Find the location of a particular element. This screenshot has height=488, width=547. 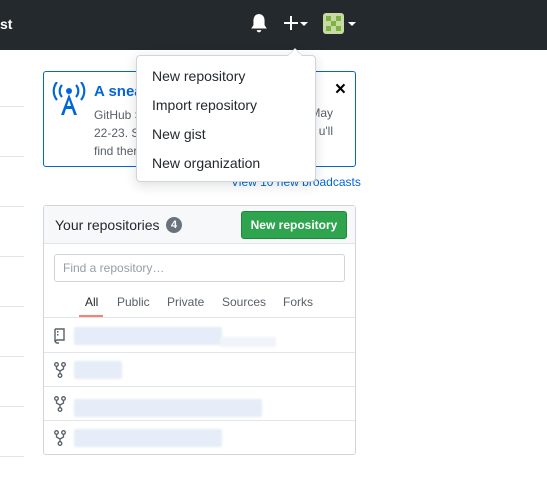

repositories-header: Your repositories 4 New repository is located at coordinates (199, 225).